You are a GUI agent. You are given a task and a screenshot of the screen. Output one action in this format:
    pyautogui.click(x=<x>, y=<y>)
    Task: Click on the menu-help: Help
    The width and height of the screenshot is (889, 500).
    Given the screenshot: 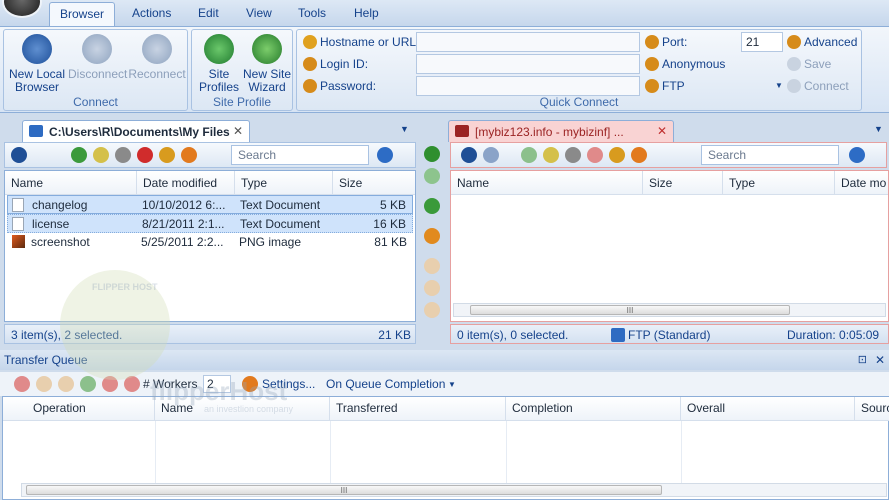 What is the action you would take?
    pyautogui.click(x=366, y=13)
    